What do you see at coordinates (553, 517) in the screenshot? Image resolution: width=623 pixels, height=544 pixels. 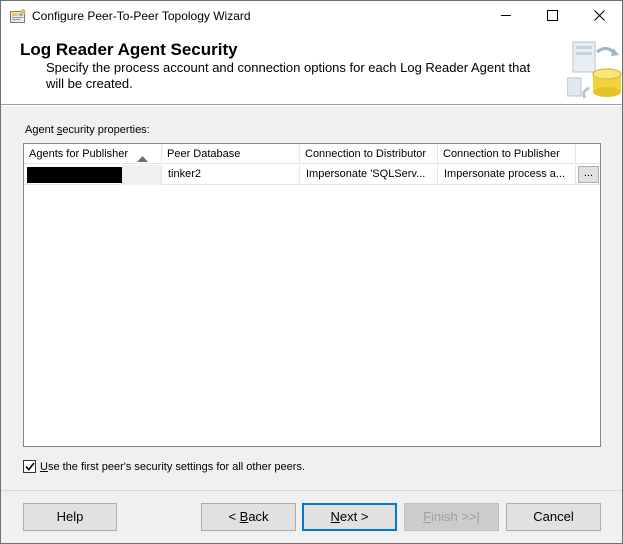 I see `cancel-button: Cancel` at bounding box center [553, 517].